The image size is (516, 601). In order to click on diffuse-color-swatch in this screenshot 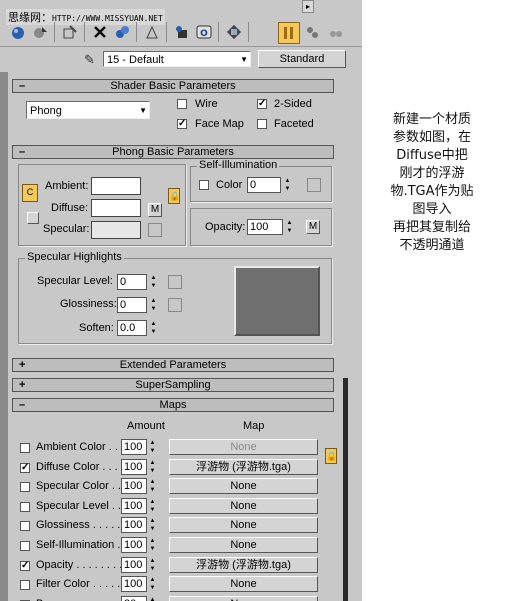, I will do `click(116, 208)`.